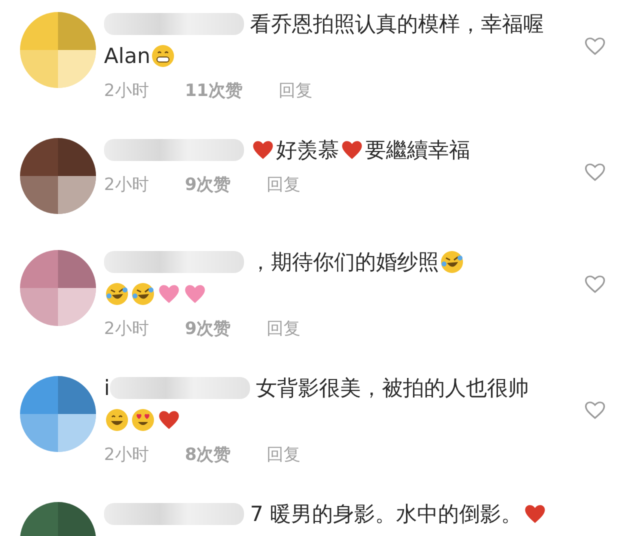 The height and width of the screenshot is (536, 641). What do you see at coordinates (307, 150) in the screenshot?
I see `comment-text: 好羡慕` at bounding box center [307, 150].